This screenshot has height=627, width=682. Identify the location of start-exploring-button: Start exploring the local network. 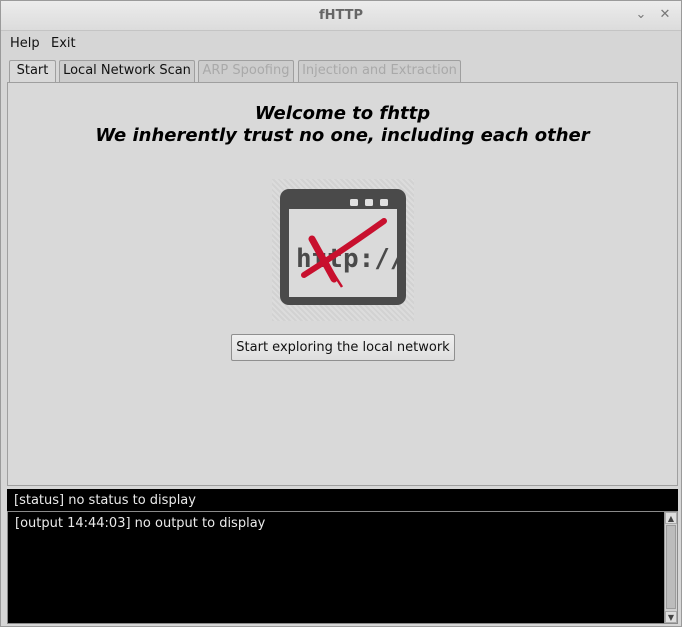
(343, 347).